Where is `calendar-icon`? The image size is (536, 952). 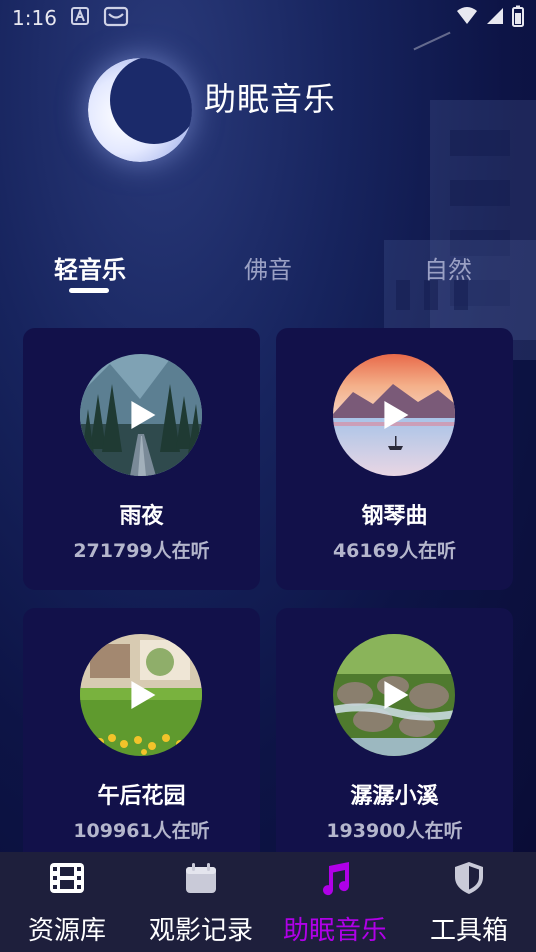 calendar-icon is located at coordinates (201, 878).